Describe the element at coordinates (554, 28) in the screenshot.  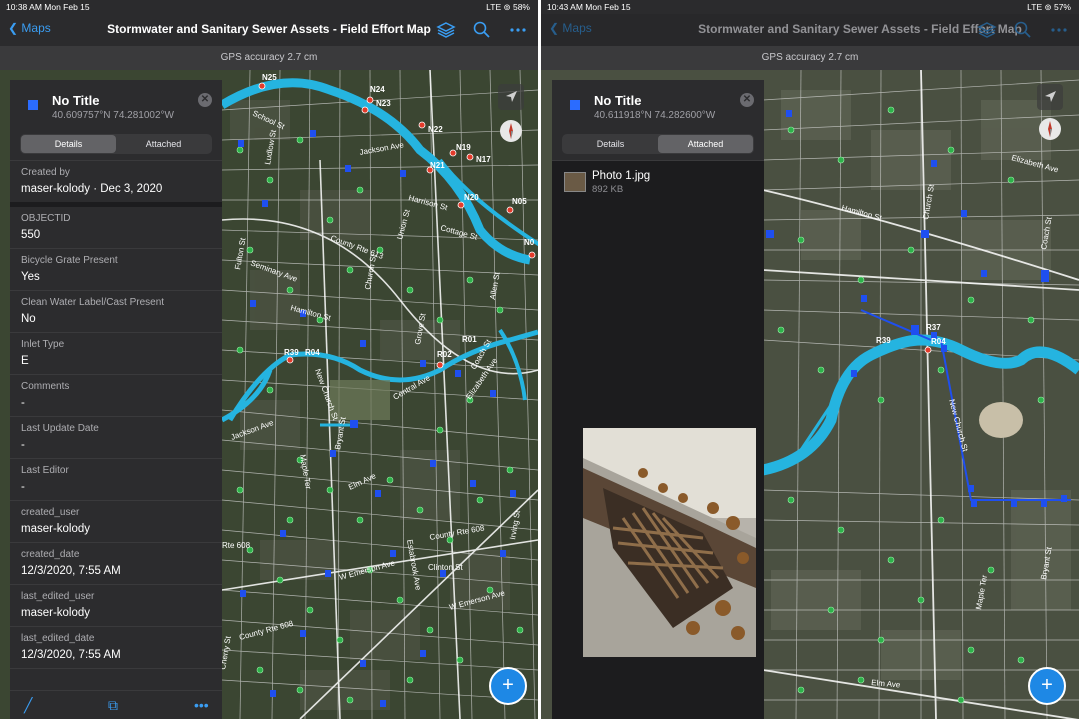
I see `chevron-left-icon: ❮` at that location.